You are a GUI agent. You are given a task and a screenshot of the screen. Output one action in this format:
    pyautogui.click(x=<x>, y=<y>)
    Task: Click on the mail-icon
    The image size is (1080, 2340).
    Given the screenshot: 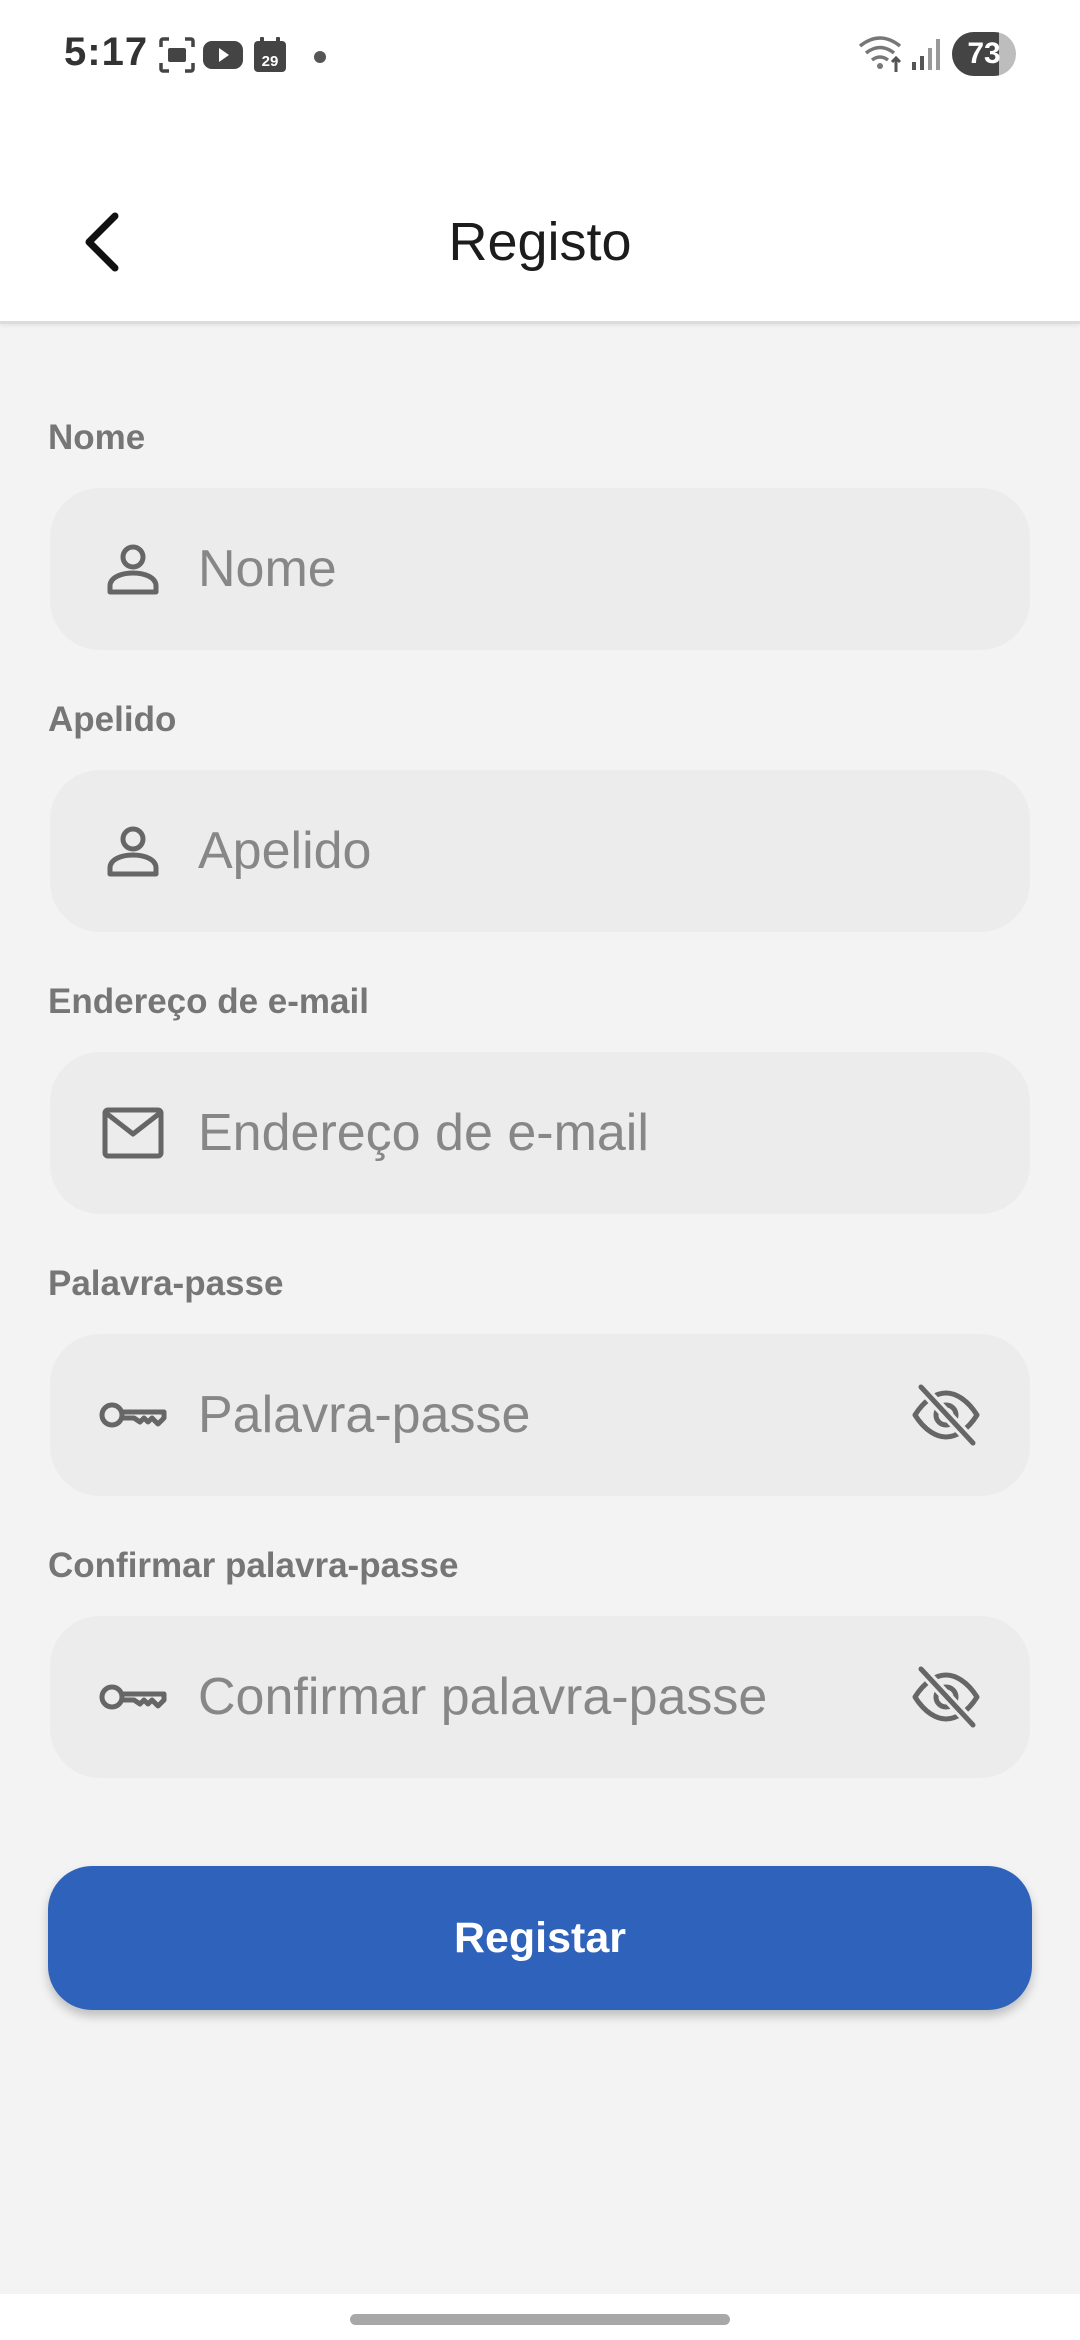 What is the action you would take?
    pyautogui.click(x=133, y=1133)
    